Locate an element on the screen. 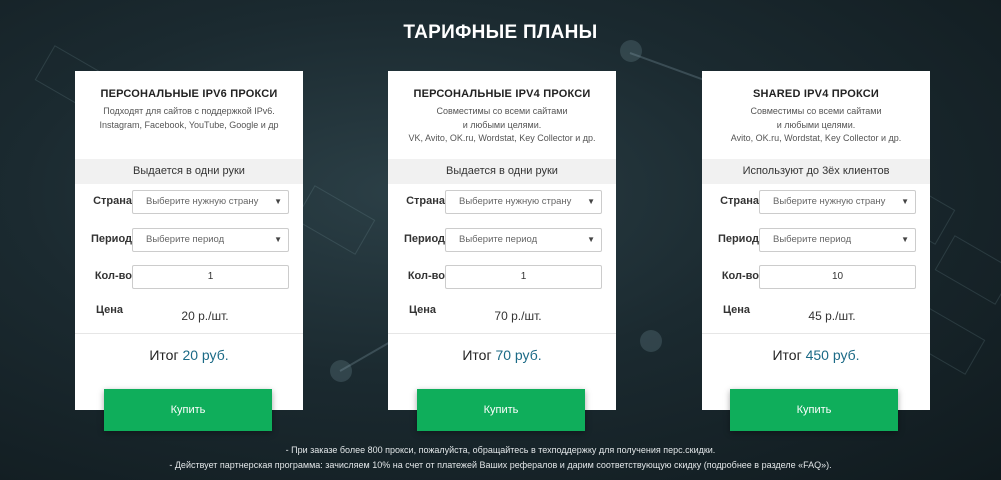 This screenshot has width=1001, height=480. page-title: ТАРИФНЫЕ ПЛАНЫ is located at coordinates (500, 32).